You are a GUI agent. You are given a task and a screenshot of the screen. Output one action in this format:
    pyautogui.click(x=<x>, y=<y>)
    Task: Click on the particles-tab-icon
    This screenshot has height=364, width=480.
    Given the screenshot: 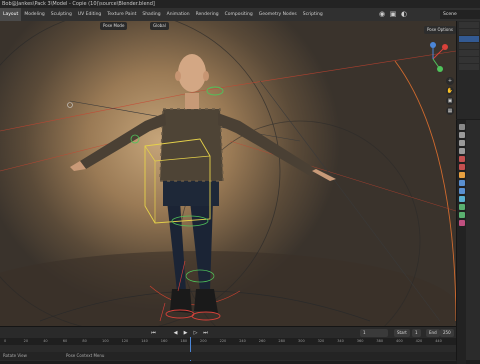 What is the action you would take?
    pyautogui.click(x=461, y=191)
    